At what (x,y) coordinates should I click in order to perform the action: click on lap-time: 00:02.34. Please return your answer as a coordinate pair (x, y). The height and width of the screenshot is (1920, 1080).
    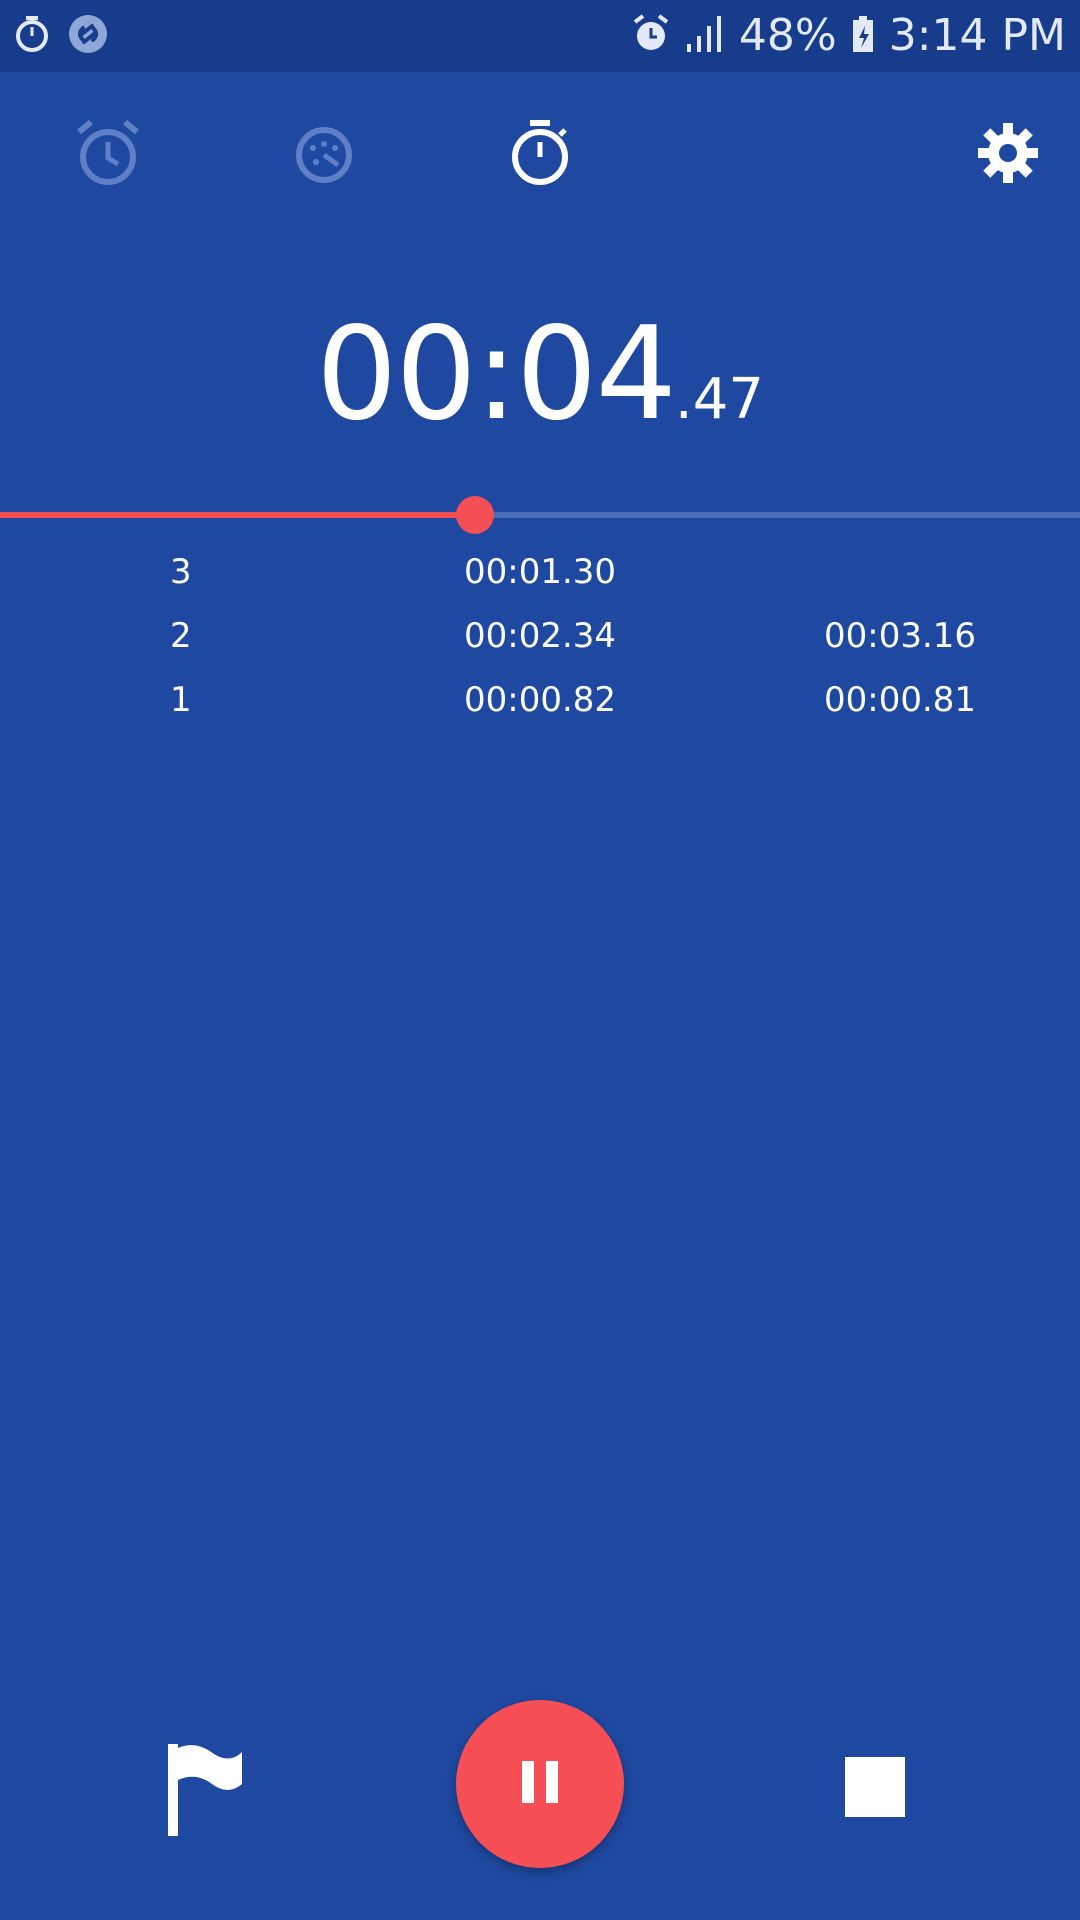
    Looking at the image, I should click on (540, 636).